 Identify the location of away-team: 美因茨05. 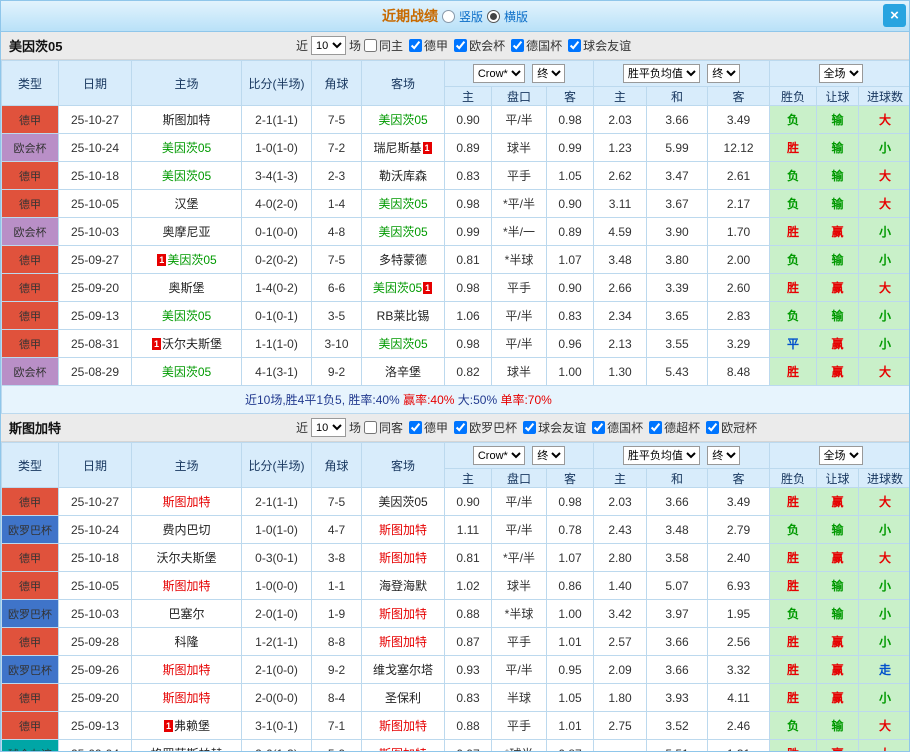
(403, 203).